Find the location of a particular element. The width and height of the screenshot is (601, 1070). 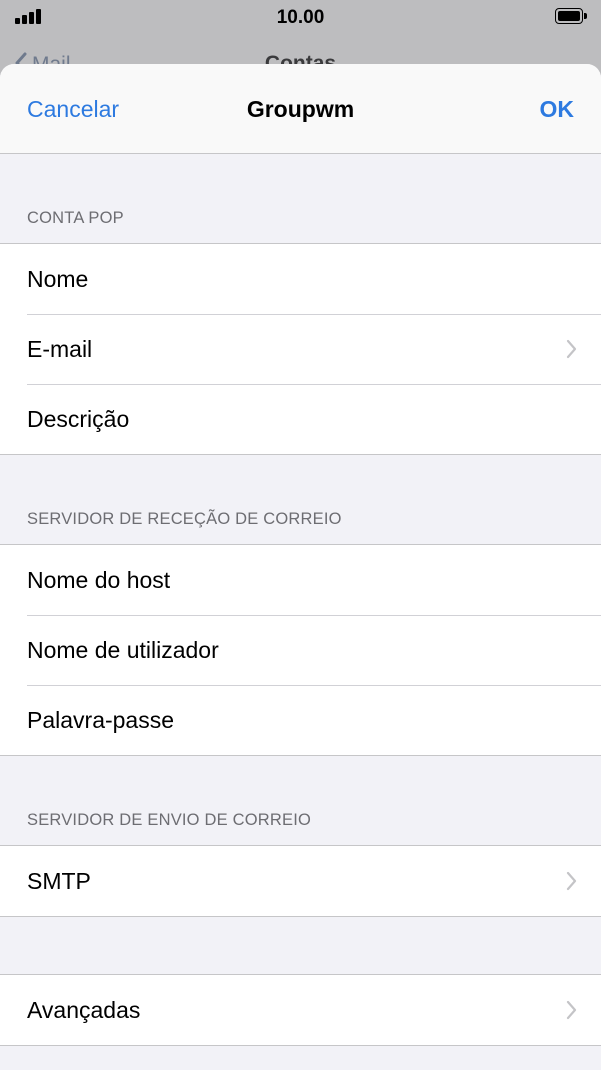

row-label: Palavra-passe is located at coordinates (101, 720).